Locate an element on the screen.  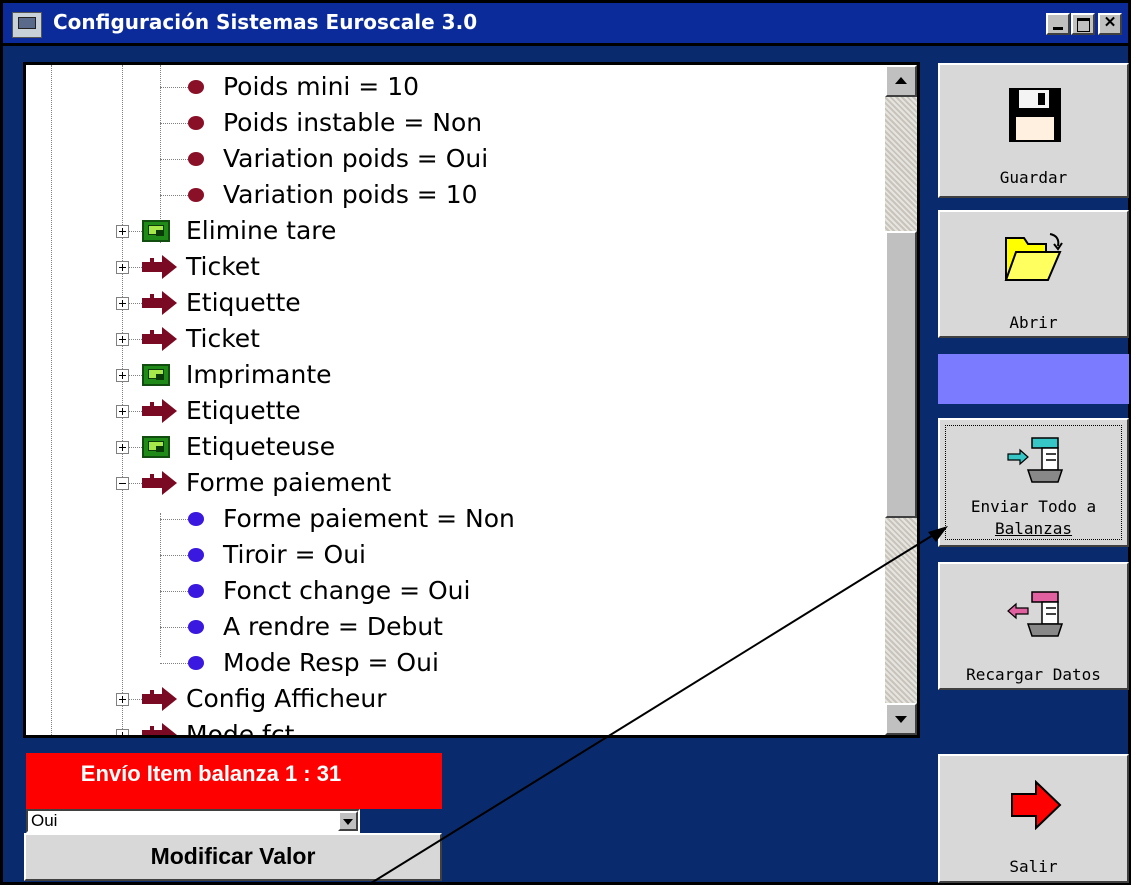
minimize-button is located at coordinates (1058, 24).